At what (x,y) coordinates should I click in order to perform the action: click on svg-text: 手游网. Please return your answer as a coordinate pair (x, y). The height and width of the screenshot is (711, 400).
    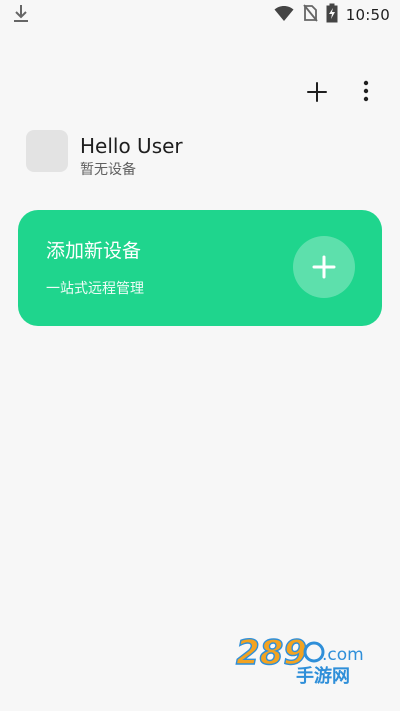
    Looking at the image, I should click on (323, 676).